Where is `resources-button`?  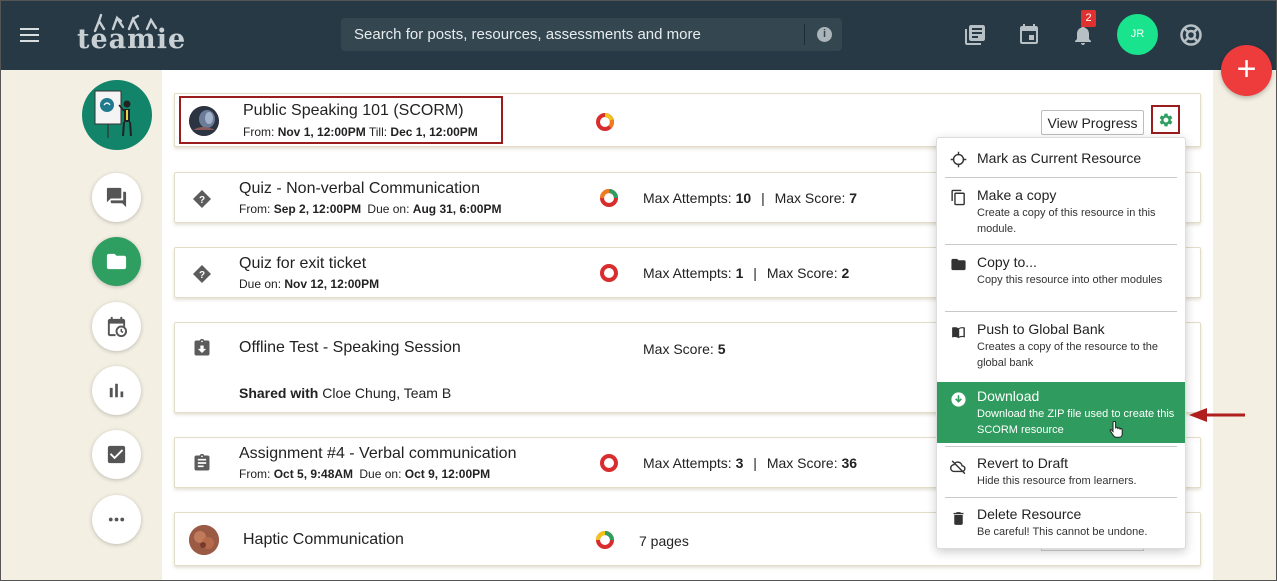
resources-button is located at coordinates (116, 261).